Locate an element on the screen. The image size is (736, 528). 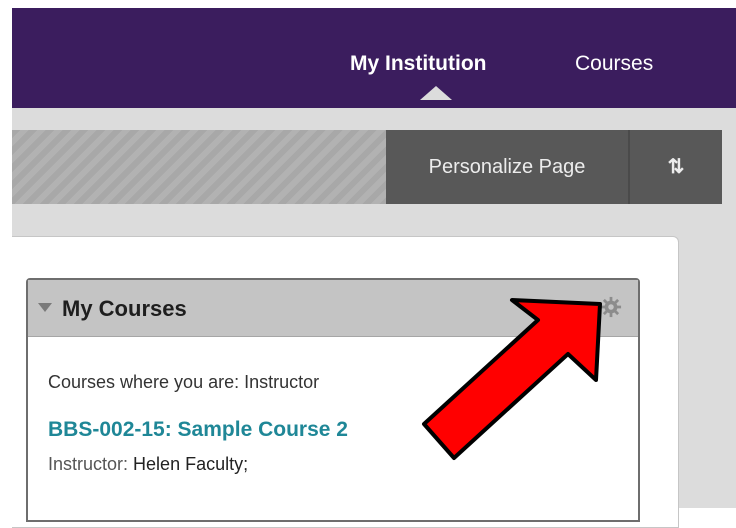
course-role-text: Courses where you are: Instructor is located at coordinates (184, 382).